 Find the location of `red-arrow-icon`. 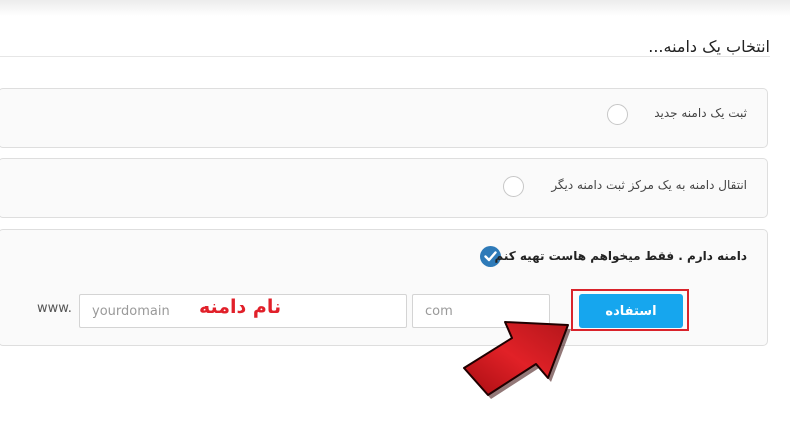

red-arrow-icon is located at coordinates (517, 360).